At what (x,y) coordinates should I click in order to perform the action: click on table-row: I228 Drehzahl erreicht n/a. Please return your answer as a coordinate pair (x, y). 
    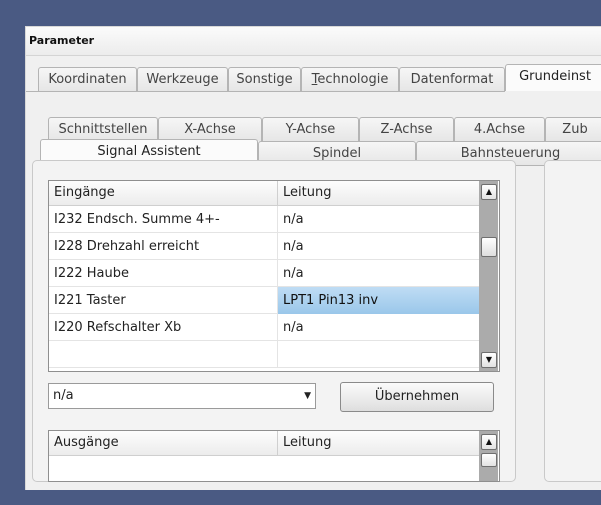
    Looking at the image, I should click on (264, 246).